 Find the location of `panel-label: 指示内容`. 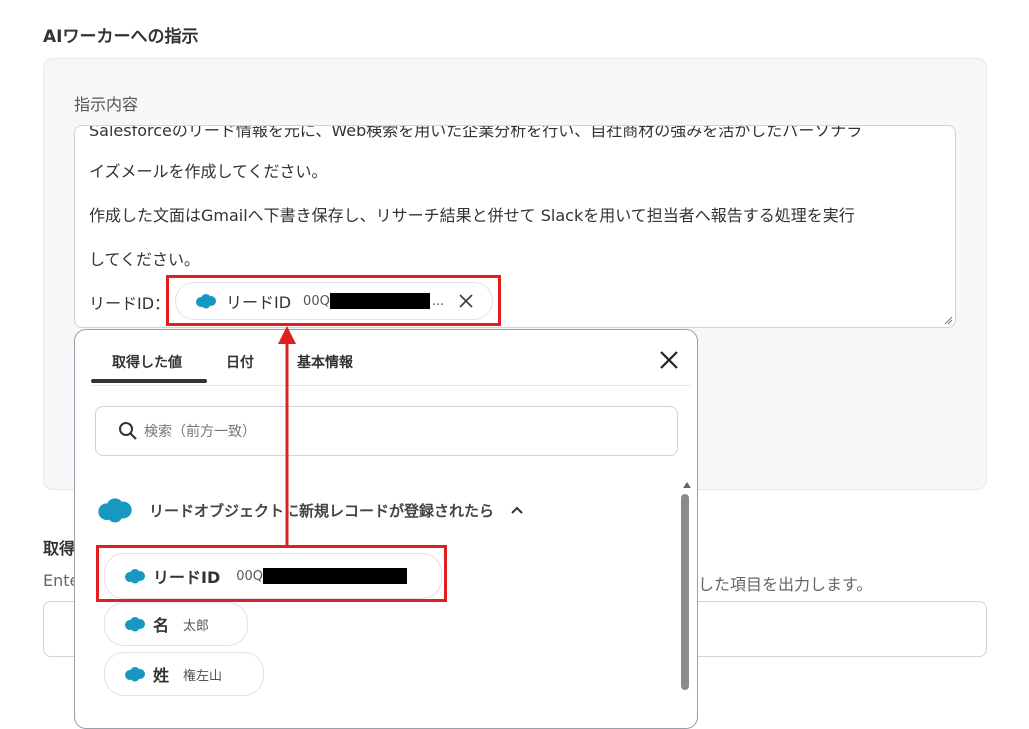

panel-label: 指示内容 is located at coordinates (106, 104).